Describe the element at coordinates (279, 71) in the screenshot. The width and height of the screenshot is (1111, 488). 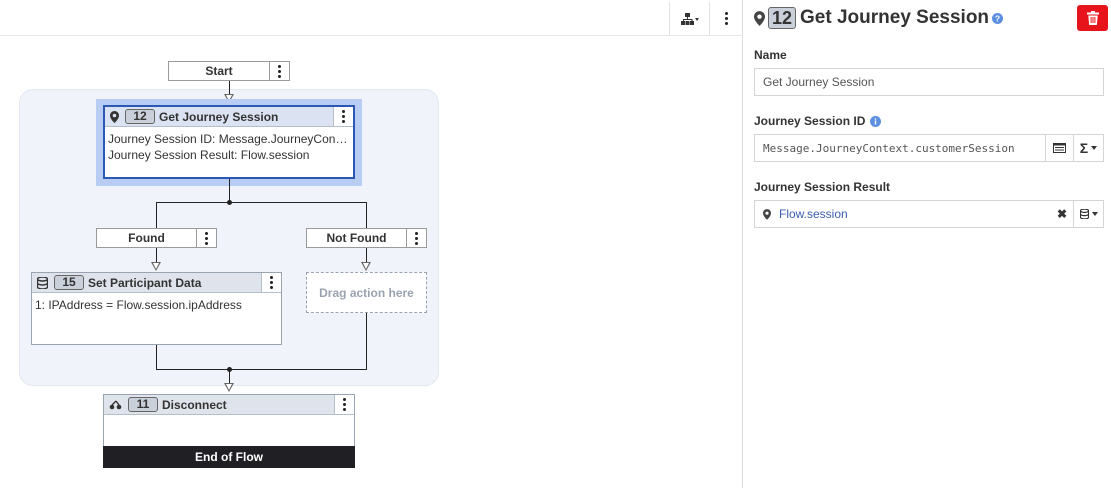
I see `start-menu-icon` at that location.